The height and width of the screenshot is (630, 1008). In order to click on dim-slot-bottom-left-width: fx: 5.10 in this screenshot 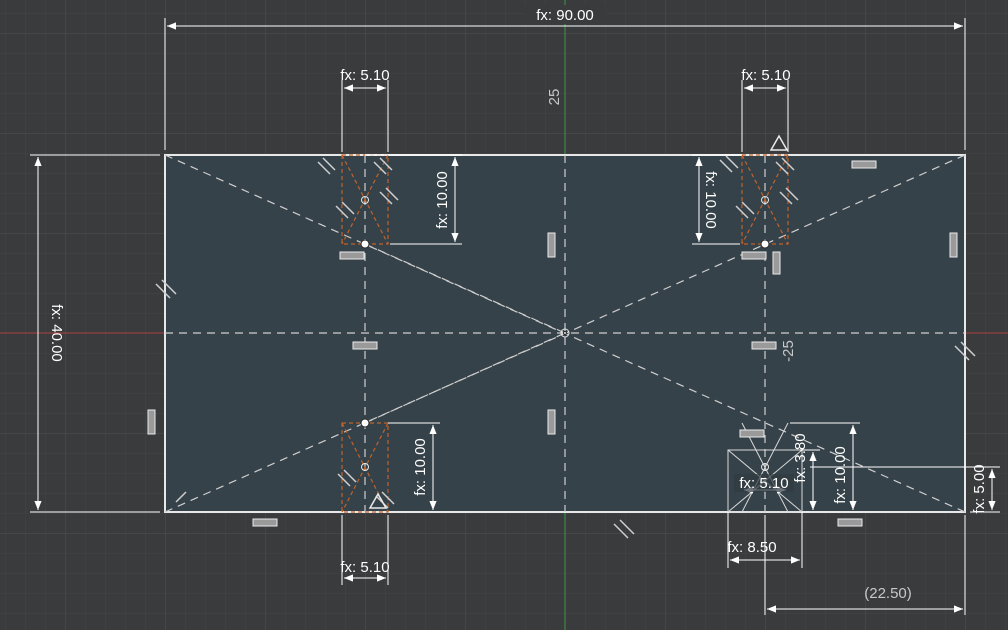, I will do `click(364, 567)`.